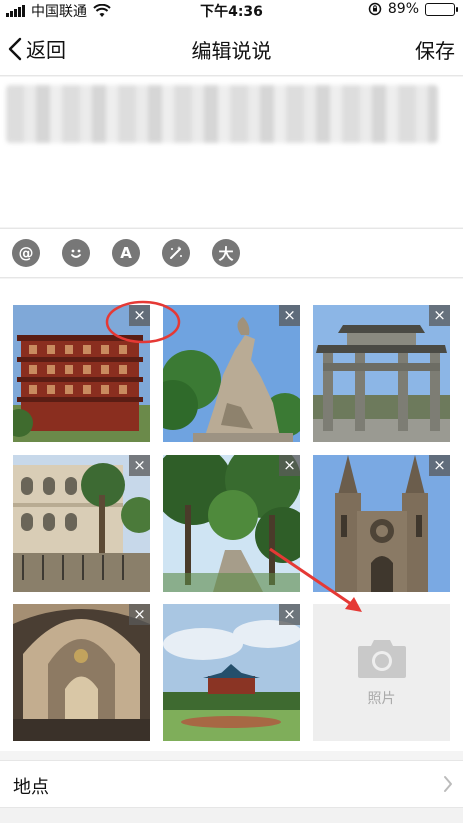  What do you see at coordinates (76, 253) in the screenshot?
I see `emoji-icon` at bounding box center [76, 253].